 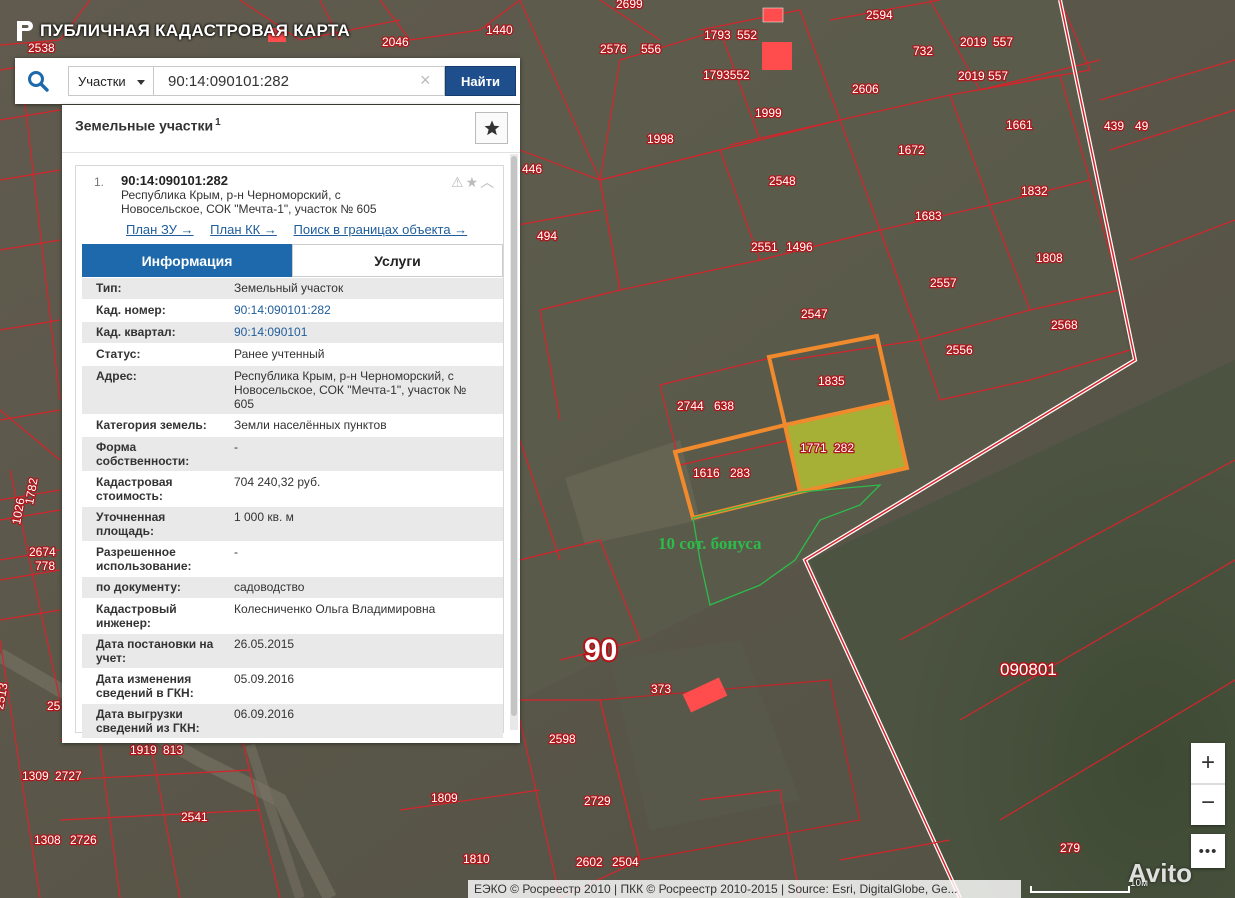 I want to click on detail-value: 90:14:090101:282, so click(x=361, y=310).